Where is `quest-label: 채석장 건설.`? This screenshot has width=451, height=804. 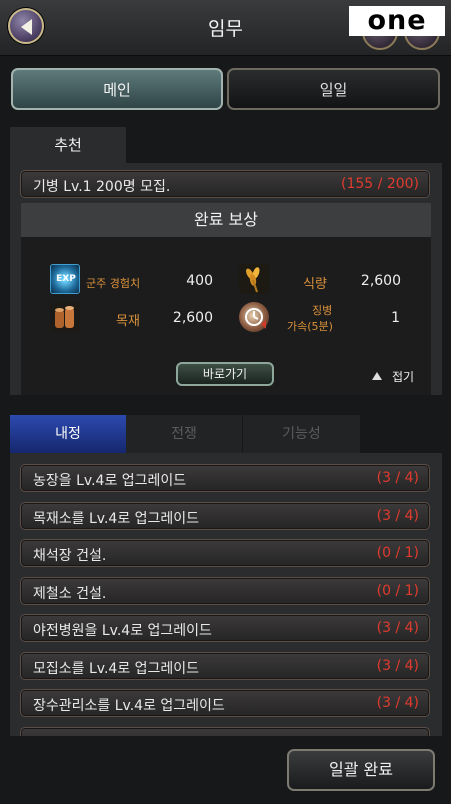 quest-label: 채석장 건설. is located at coordinates (70, 556).